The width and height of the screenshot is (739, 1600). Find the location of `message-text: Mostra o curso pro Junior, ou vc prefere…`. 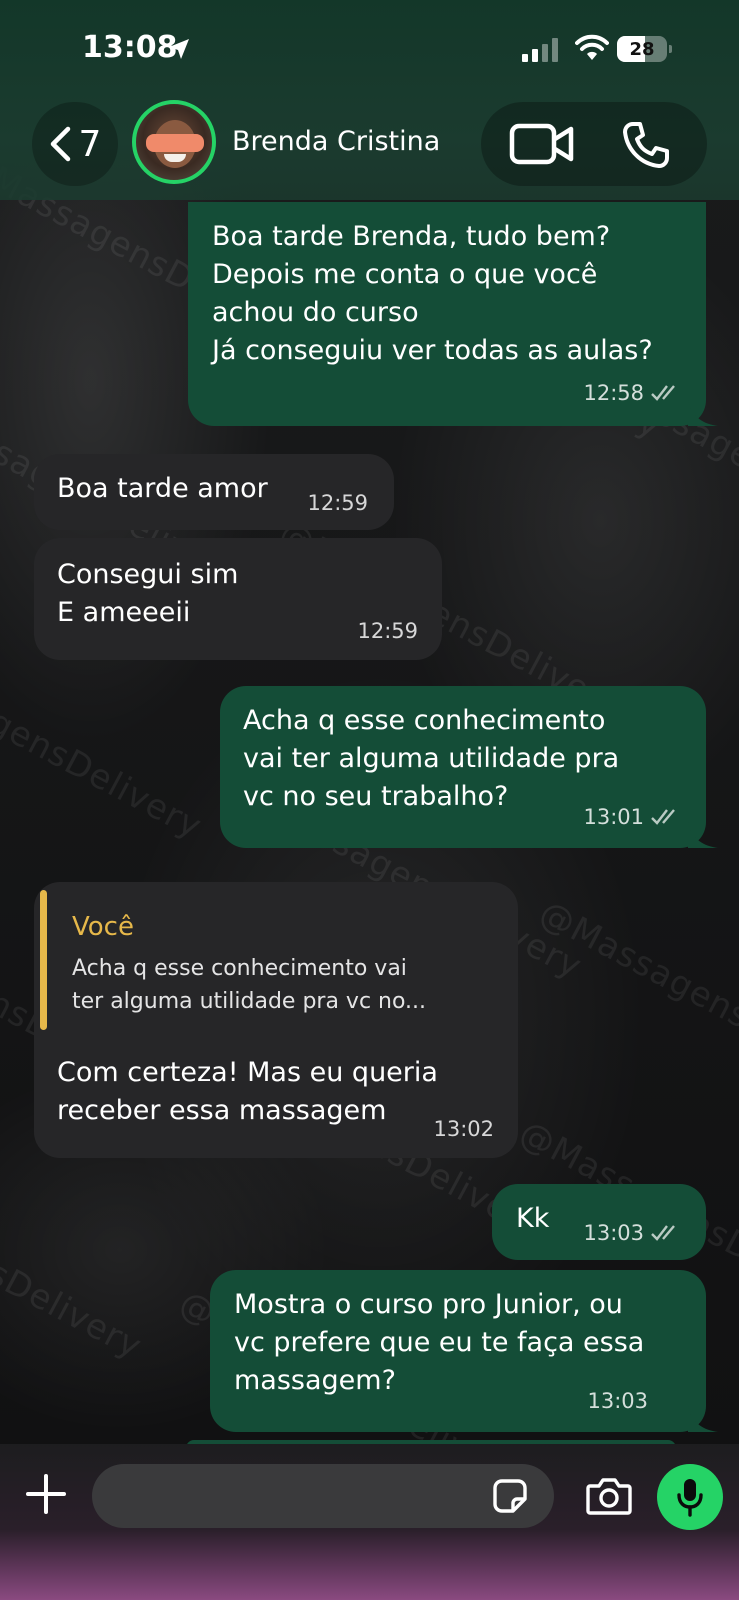

message-text: Mostra o curso pro Junior, ou vc prefere… is located at coordinates (439, 1342).